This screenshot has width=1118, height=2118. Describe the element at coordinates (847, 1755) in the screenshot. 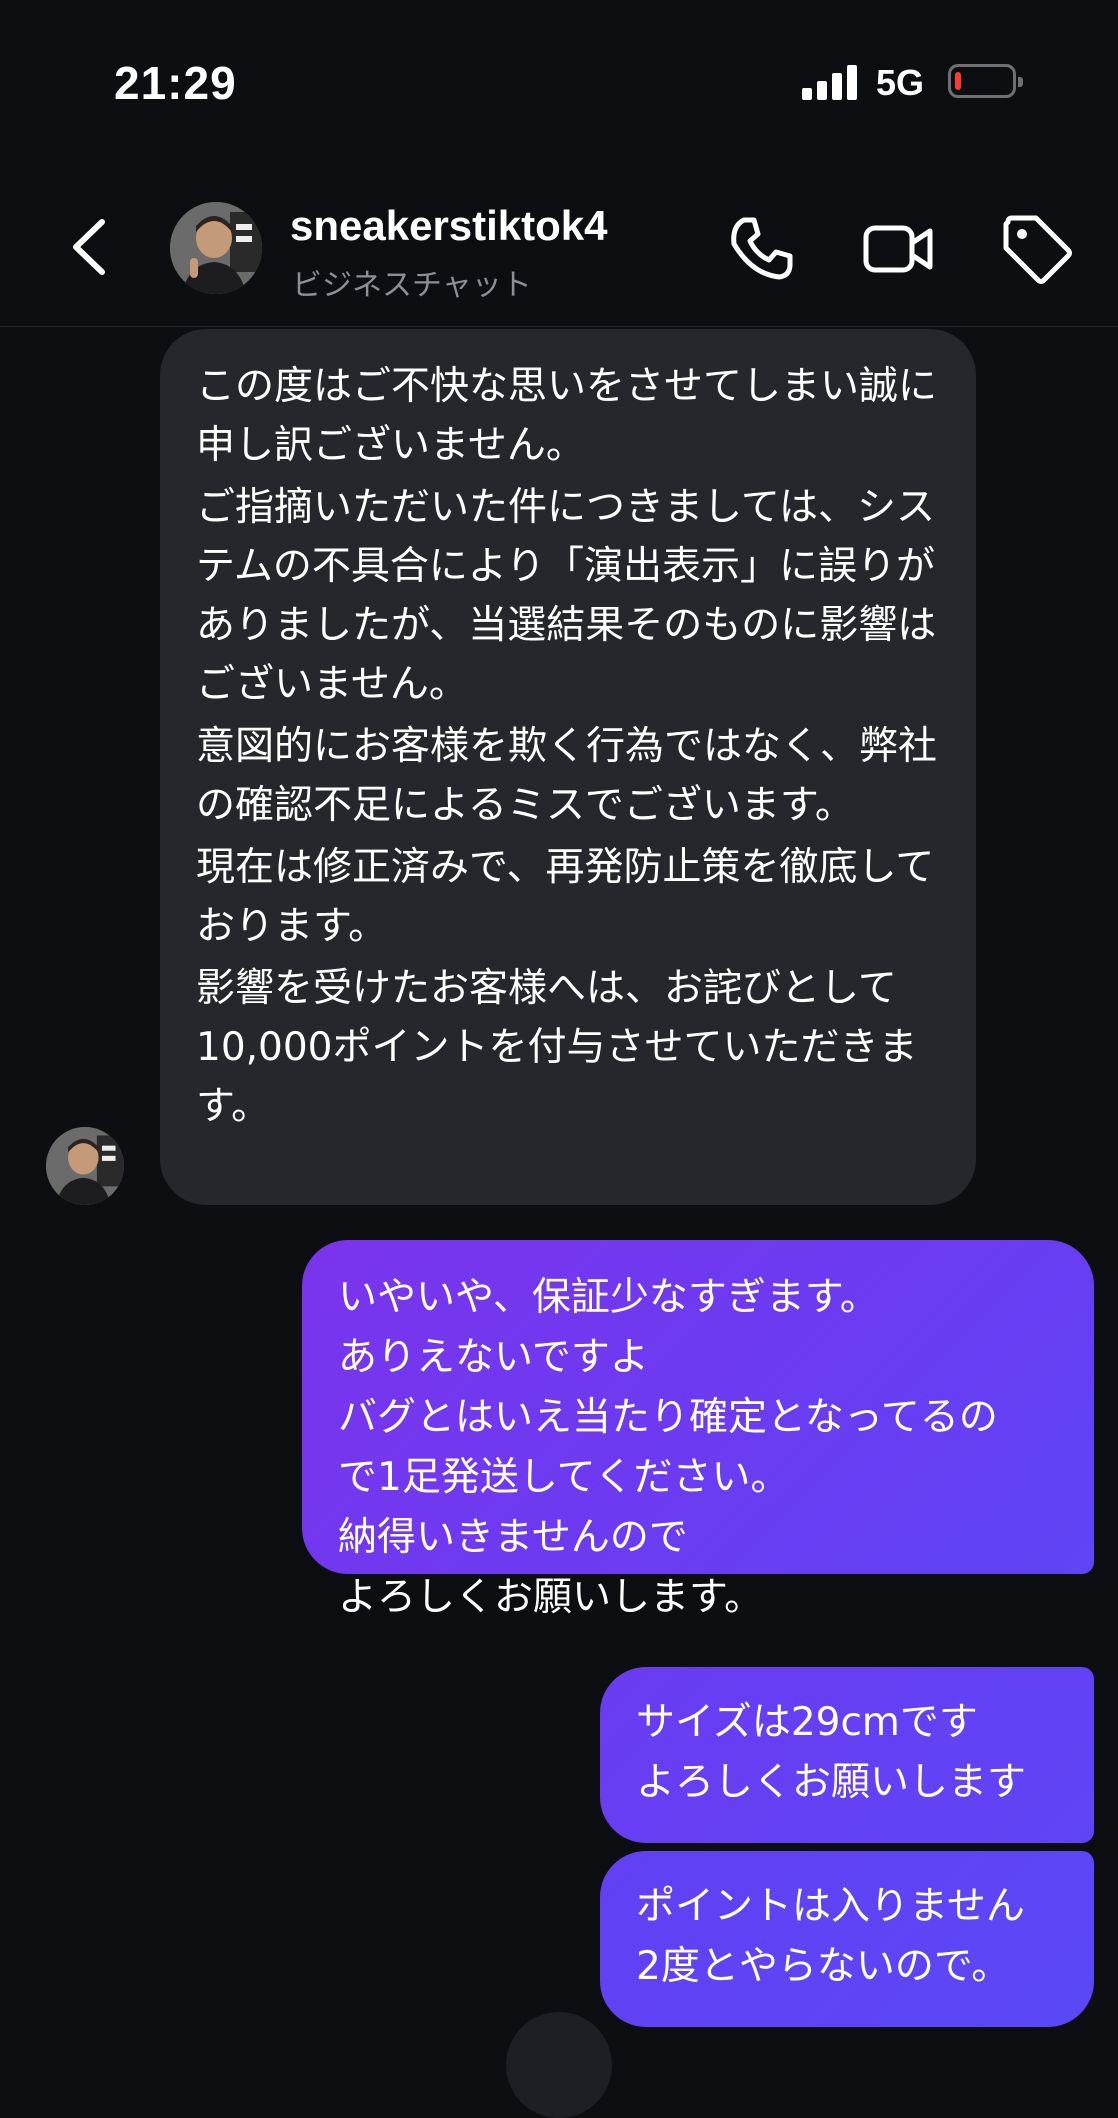

I see `outgoing-message-bubble: サイズは29cmです よろしくお願いします` at that location.